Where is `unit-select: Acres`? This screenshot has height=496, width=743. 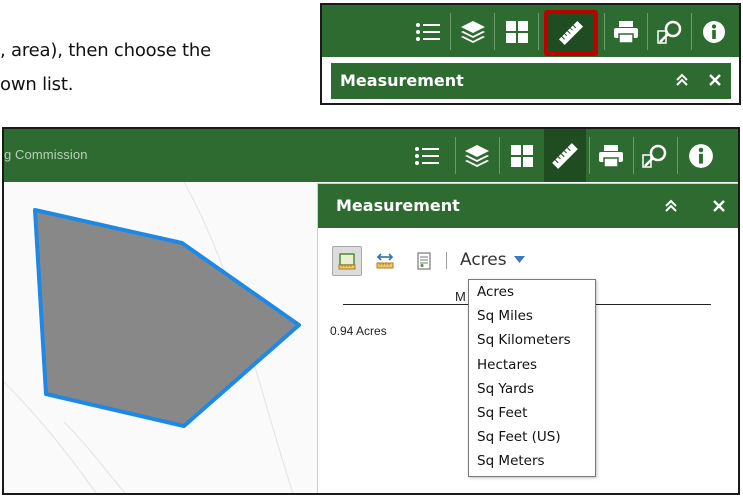
unit-select: Acres is located at coordinates (492, 260).